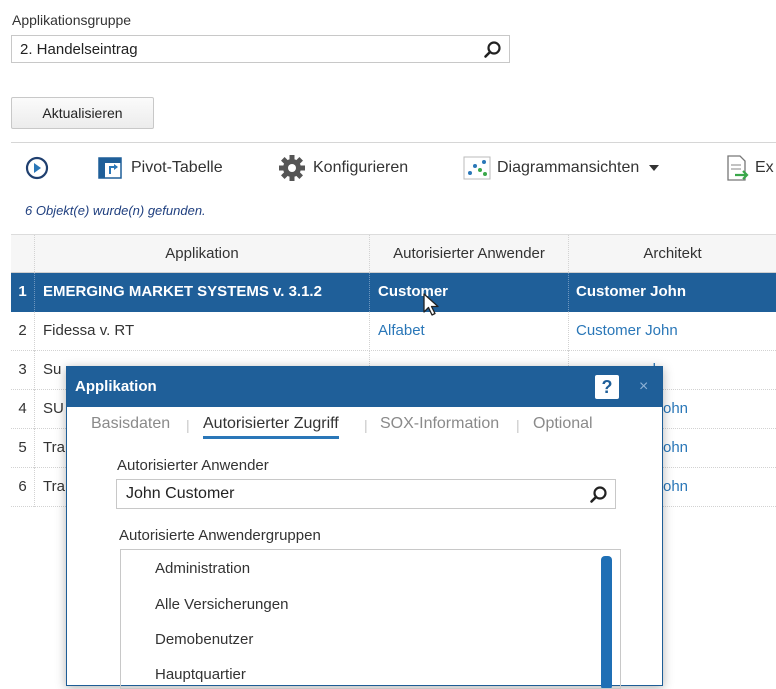  What do you see at coordinates (221, 604) in the screenshot?
I see `list-item: Alle Versicherungen` at bounding box center [221, 604].